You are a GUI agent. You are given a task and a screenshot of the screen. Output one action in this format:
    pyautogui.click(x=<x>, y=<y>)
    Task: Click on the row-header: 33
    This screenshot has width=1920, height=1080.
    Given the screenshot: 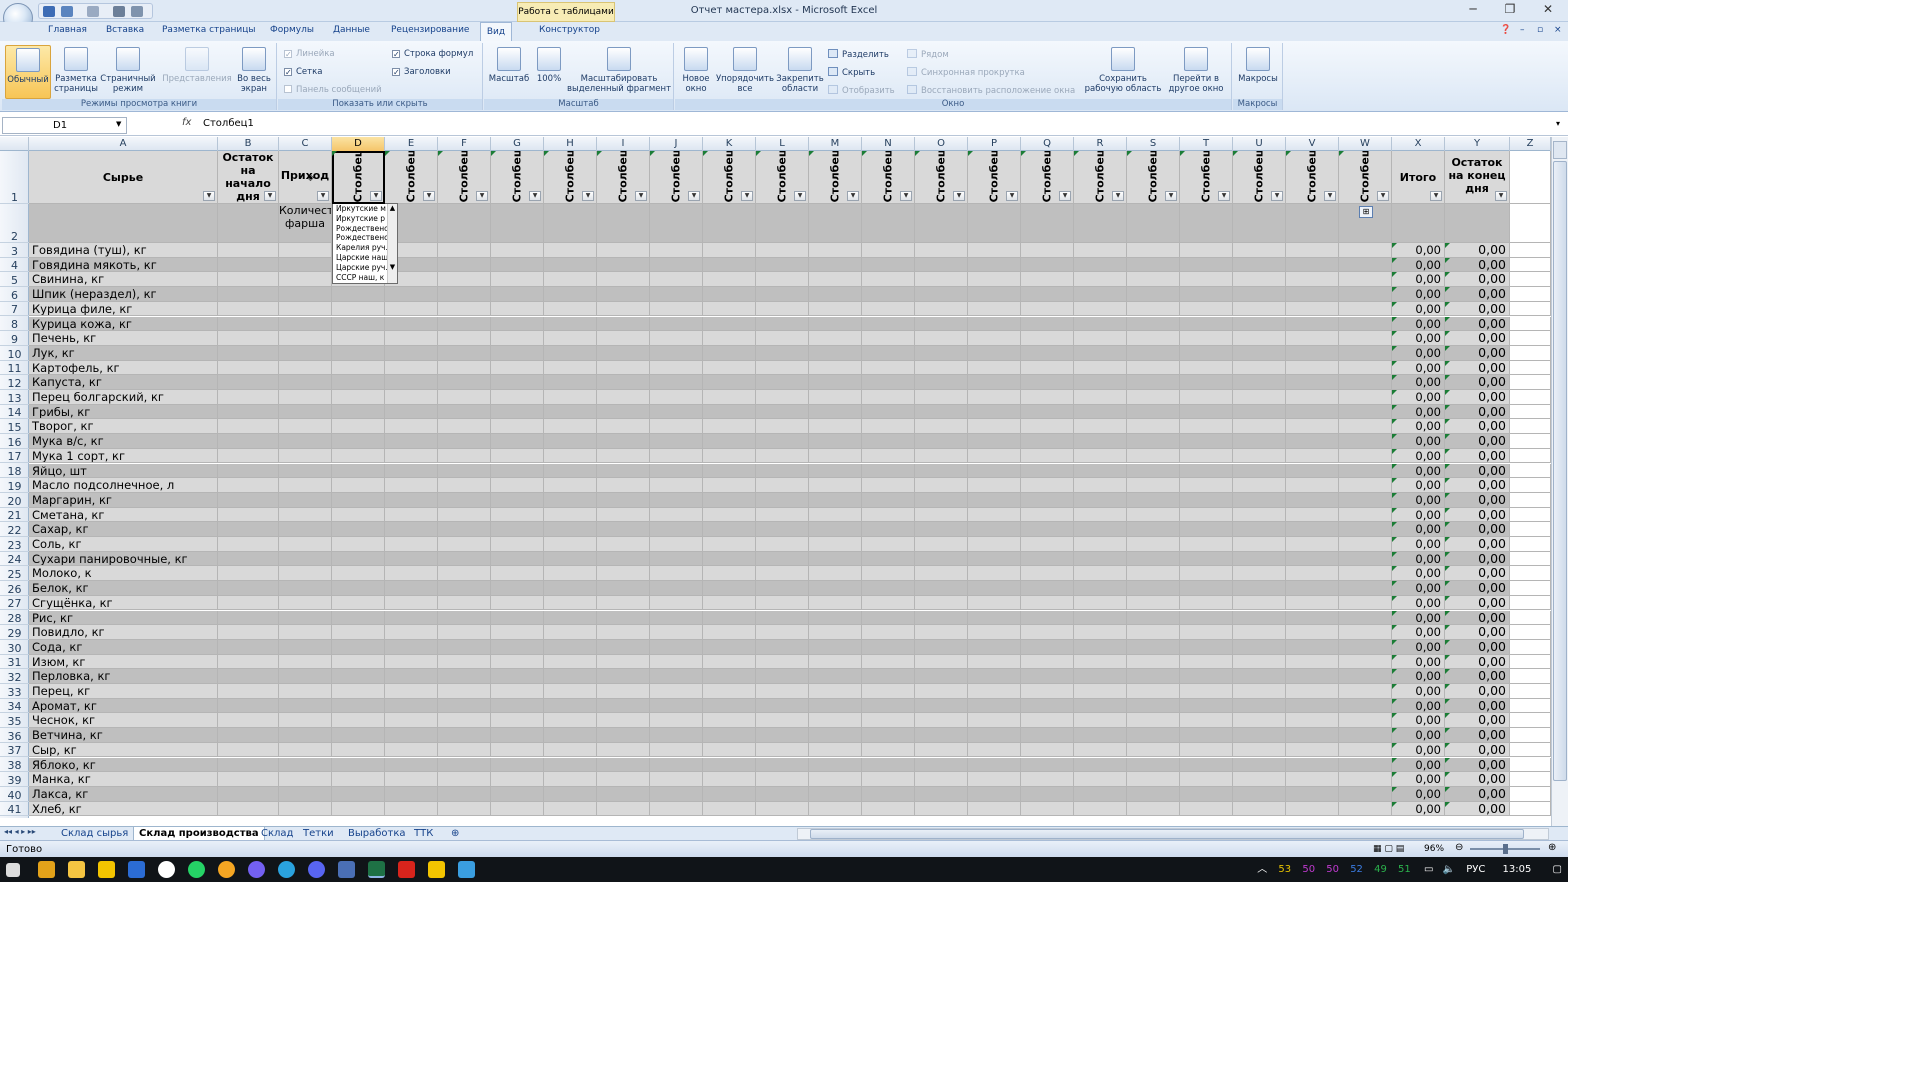 What is the action you would take?
    pyautogui.click(x=14, y=691)
    